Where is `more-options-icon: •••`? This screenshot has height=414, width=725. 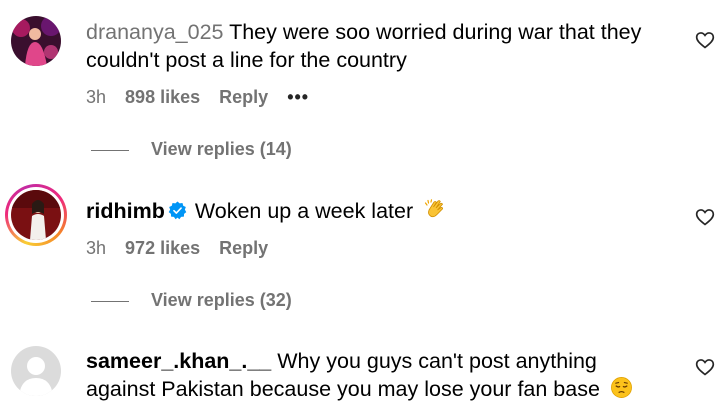
more-options-icon: ••• is located at coordinates (298, 97).